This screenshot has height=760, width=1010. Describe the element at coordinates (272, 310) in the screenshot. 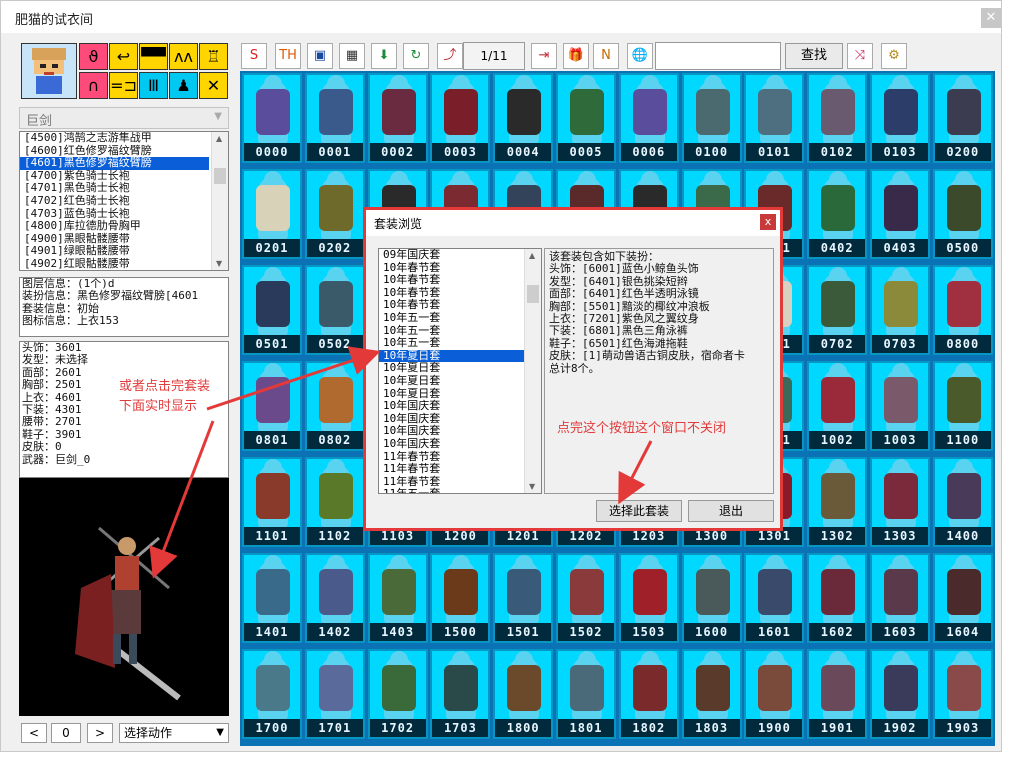

I see `grid-item: 0501` at that location.